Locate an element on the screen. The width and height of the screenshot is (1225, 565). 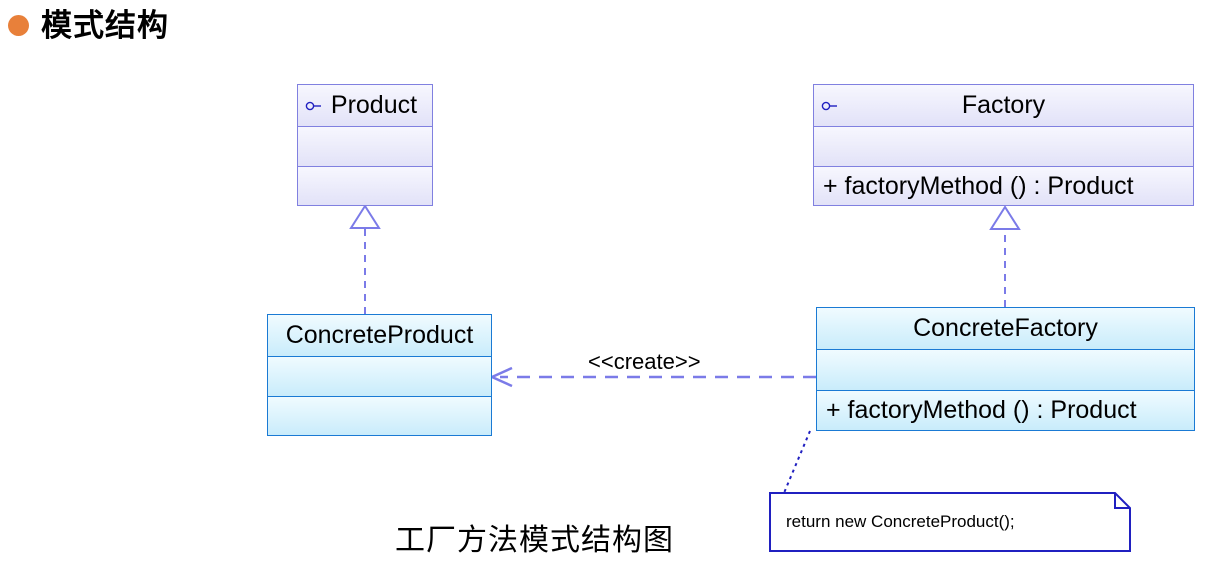
bullet-icon is located at coordinates (18, 25).